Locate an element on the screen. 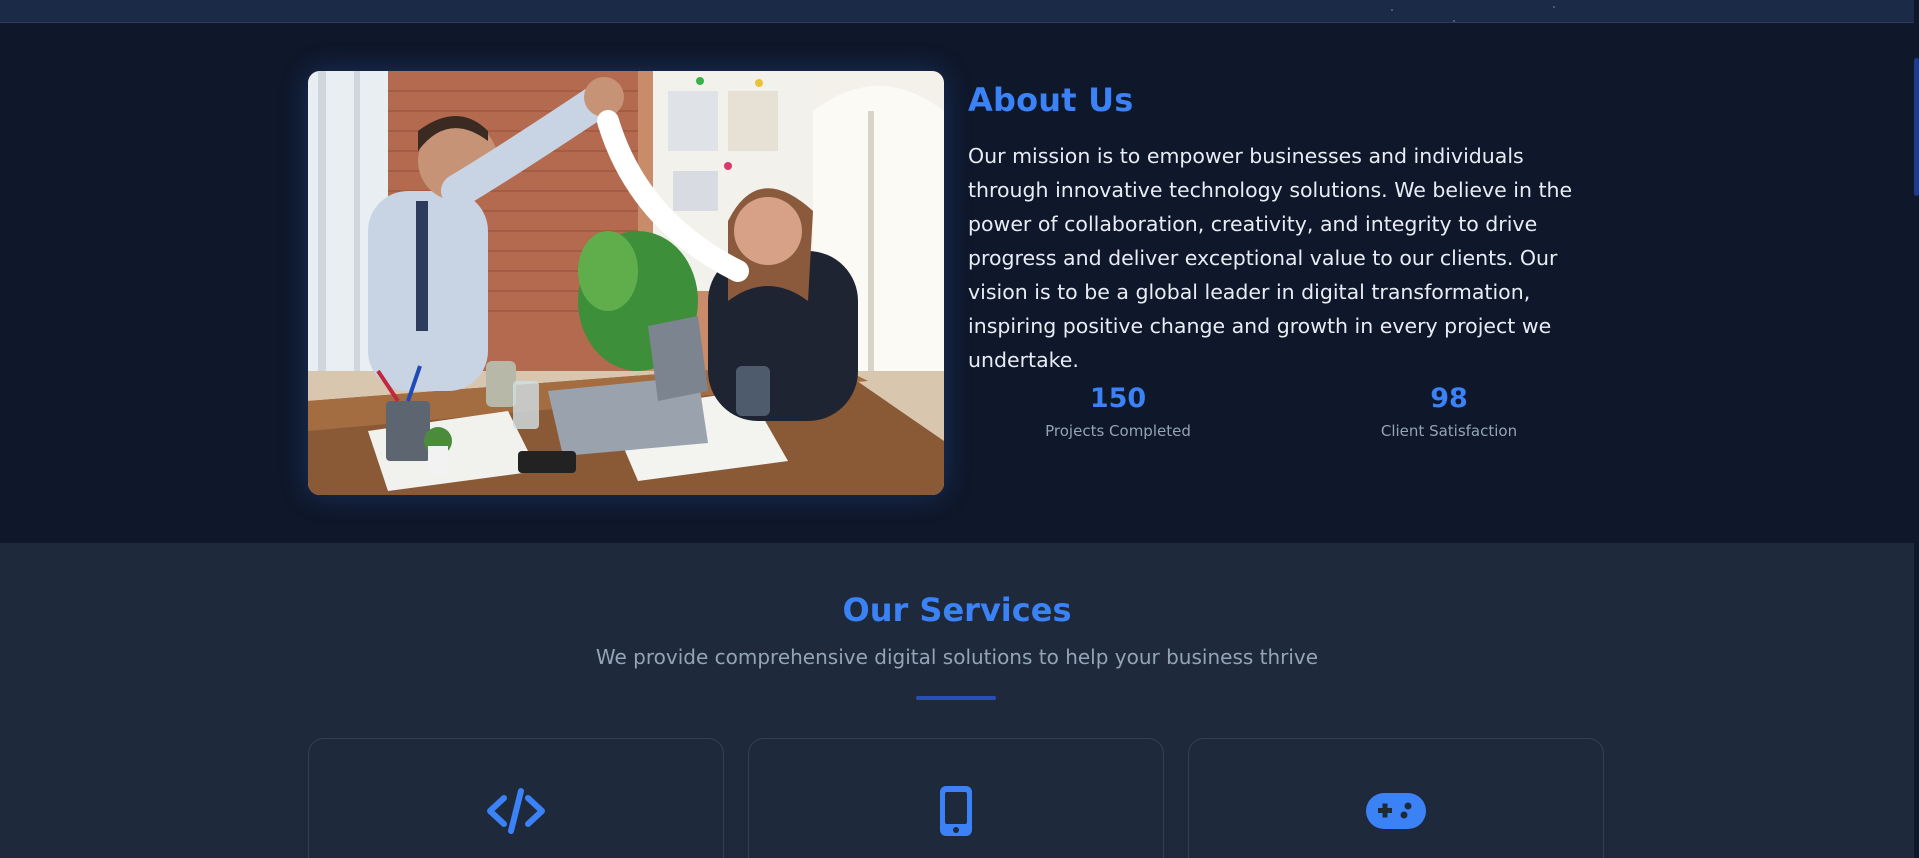 This screenshot has width=1919, height=858. stat-value: 150 is located at coordinates (1118, 398).